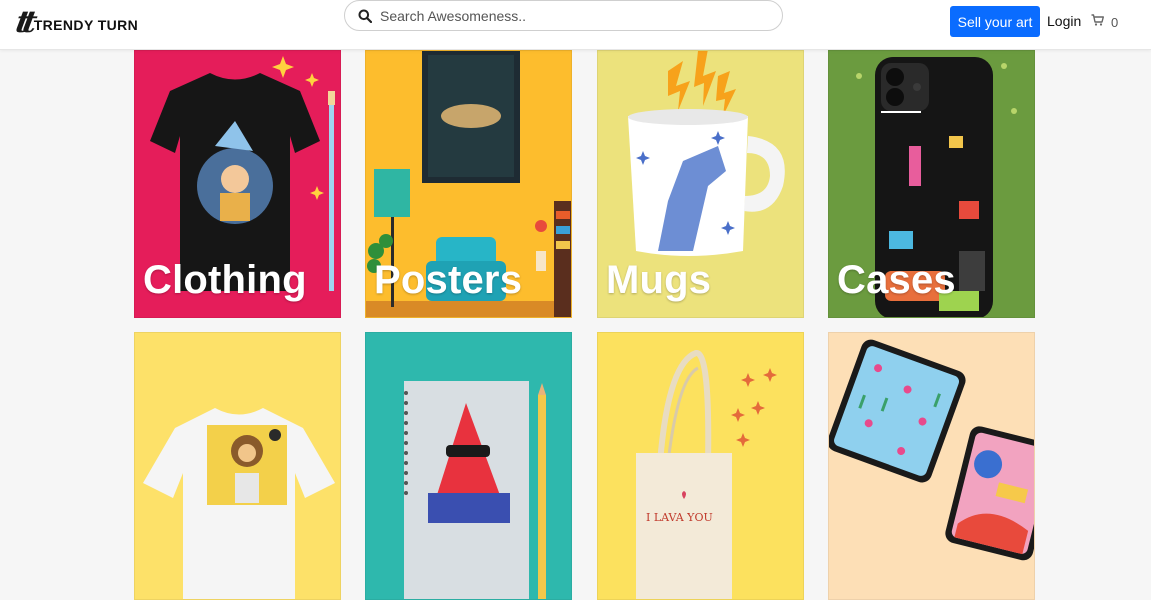 The height and width of the screenshot is (600, 1151). What do you see at coordinates (468, 184) in the screenshot?
I see `category-tile-posters: Posters` at bounding box center [468, 184].